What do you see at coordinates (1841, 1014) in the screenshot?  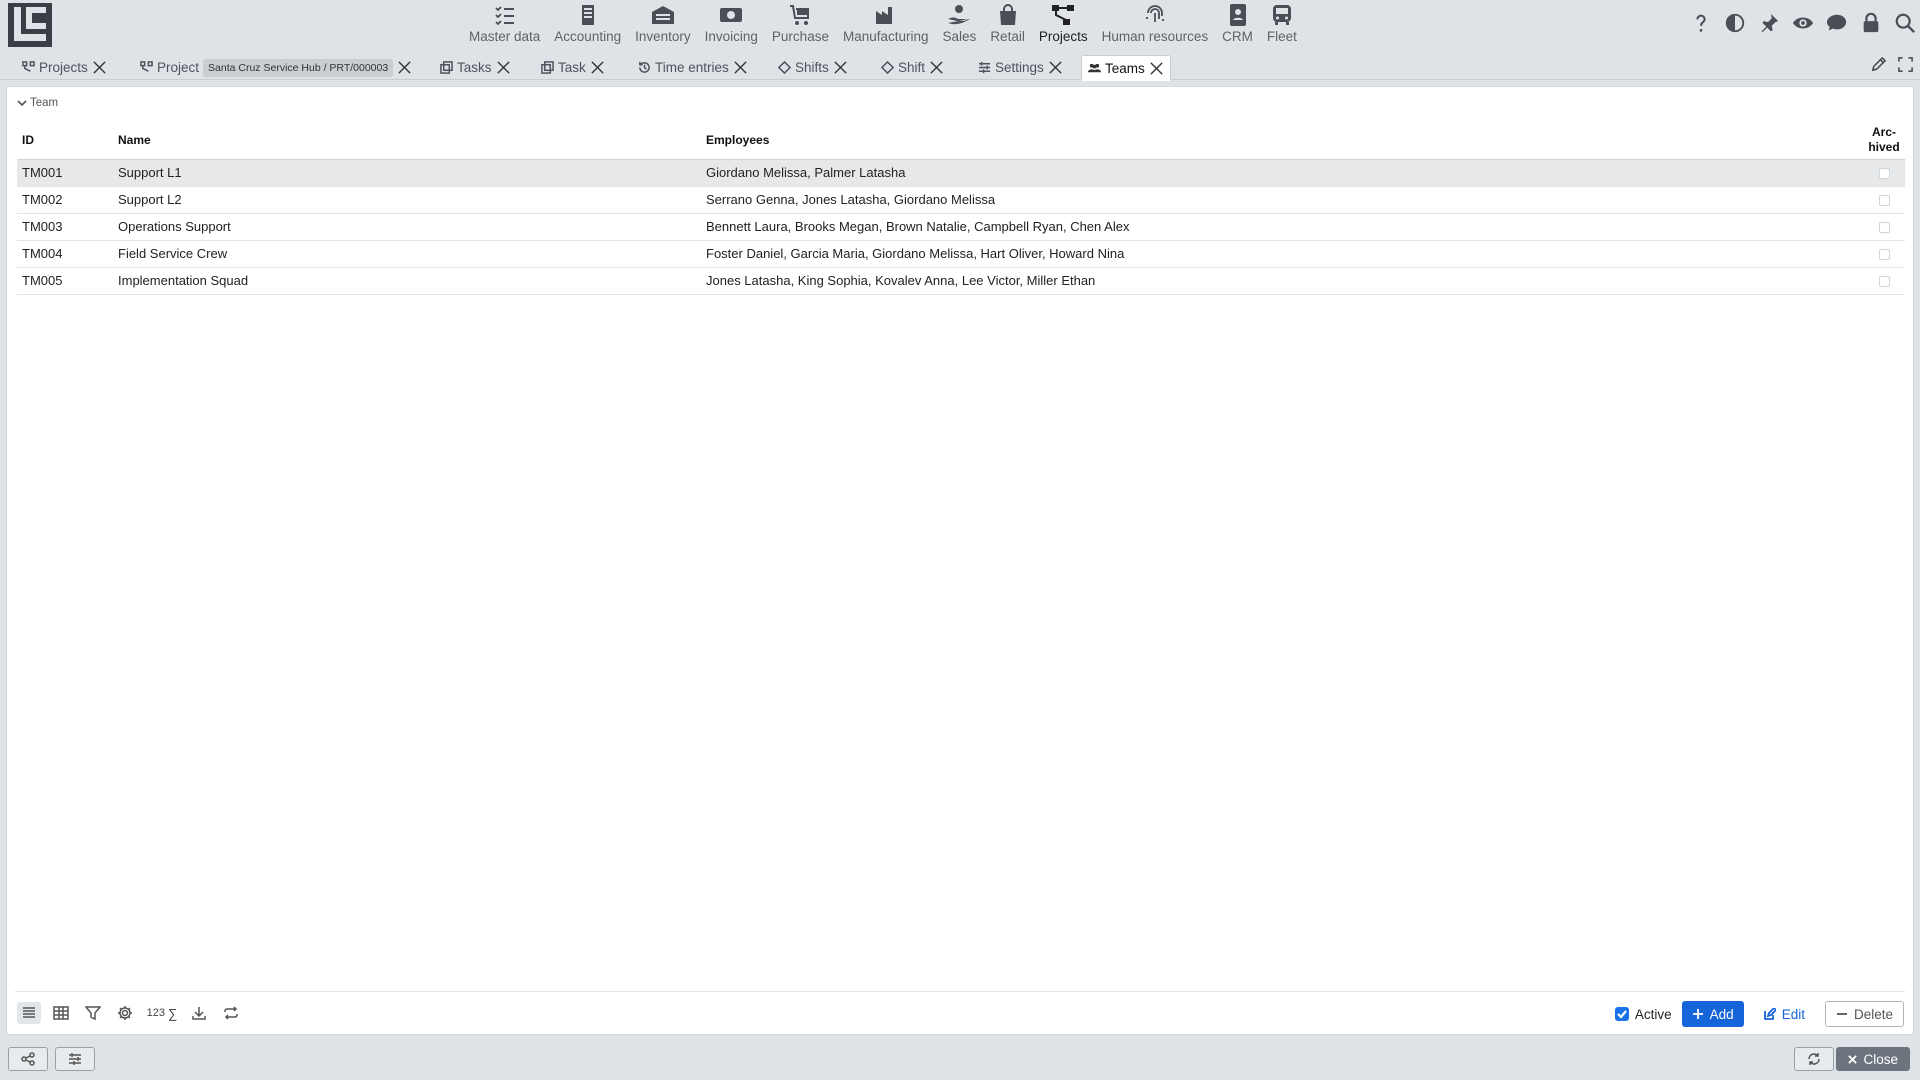 I see `minus-icon` at bounding box center [1841, 1014].